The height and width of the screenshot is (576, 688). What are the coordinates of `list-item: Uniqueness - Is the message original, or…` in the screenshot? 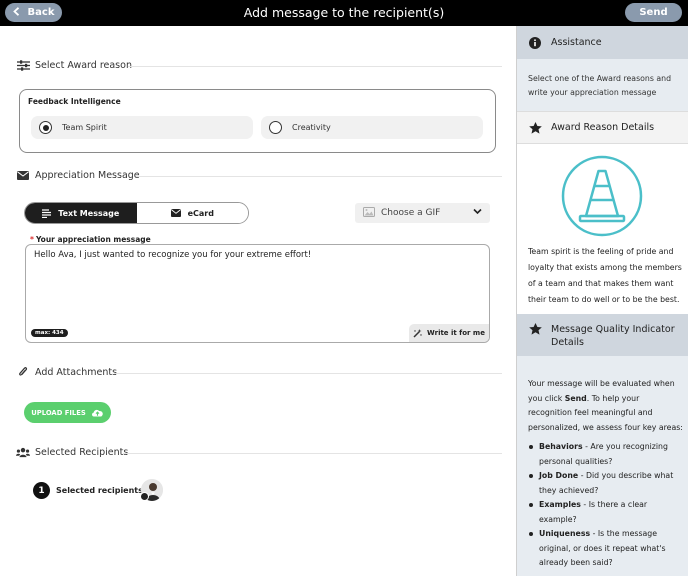 It's located at (606, 549).